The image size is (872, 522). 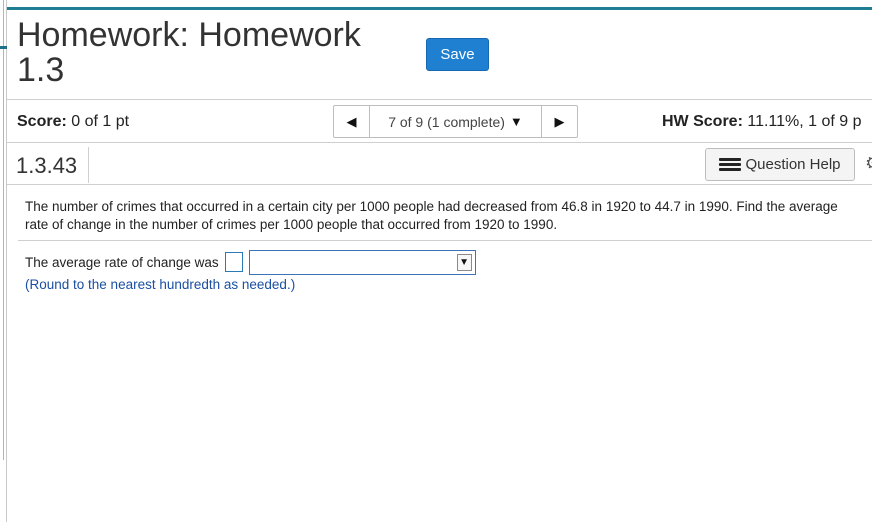 What do you see at coordinates (446, 121) in the screenshot?
I see `question-progress: 7 of 9 (1 complete)` at bounding box center [446, 121].